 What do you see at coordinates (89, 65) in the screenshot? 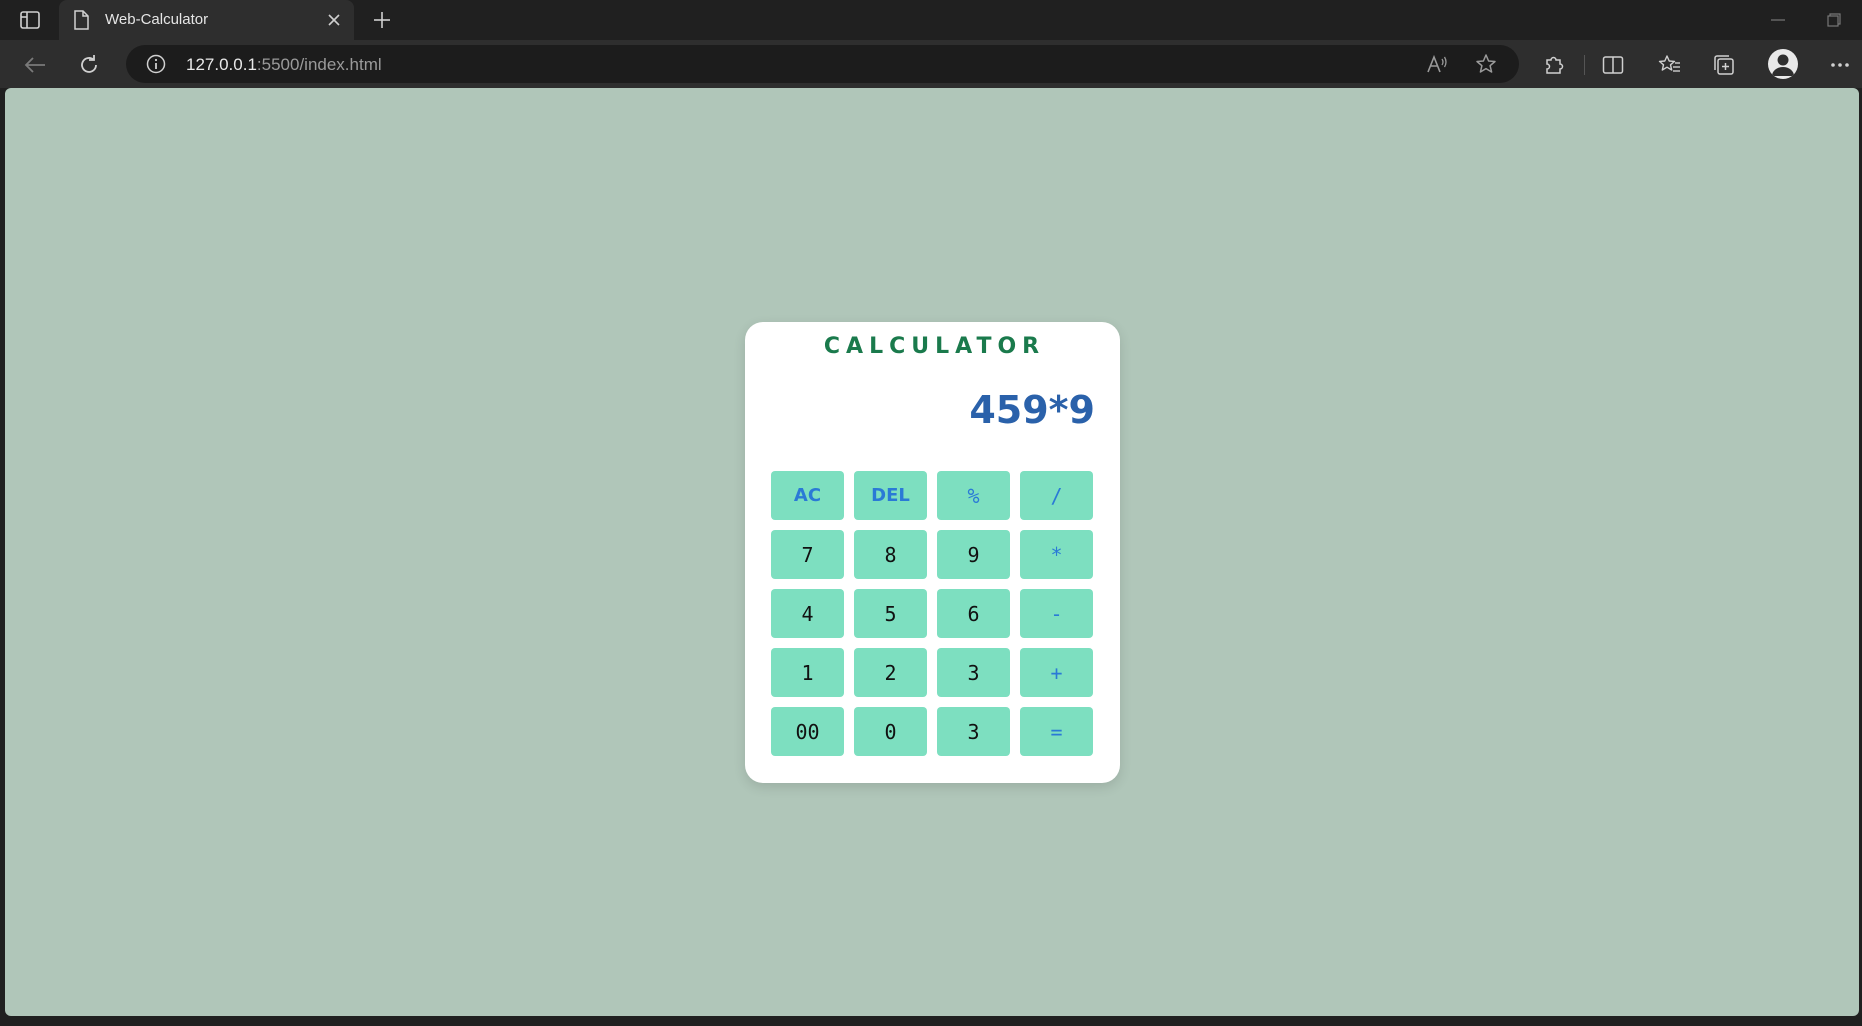
I see `refresh-icon` at bounding box center [89, 65].